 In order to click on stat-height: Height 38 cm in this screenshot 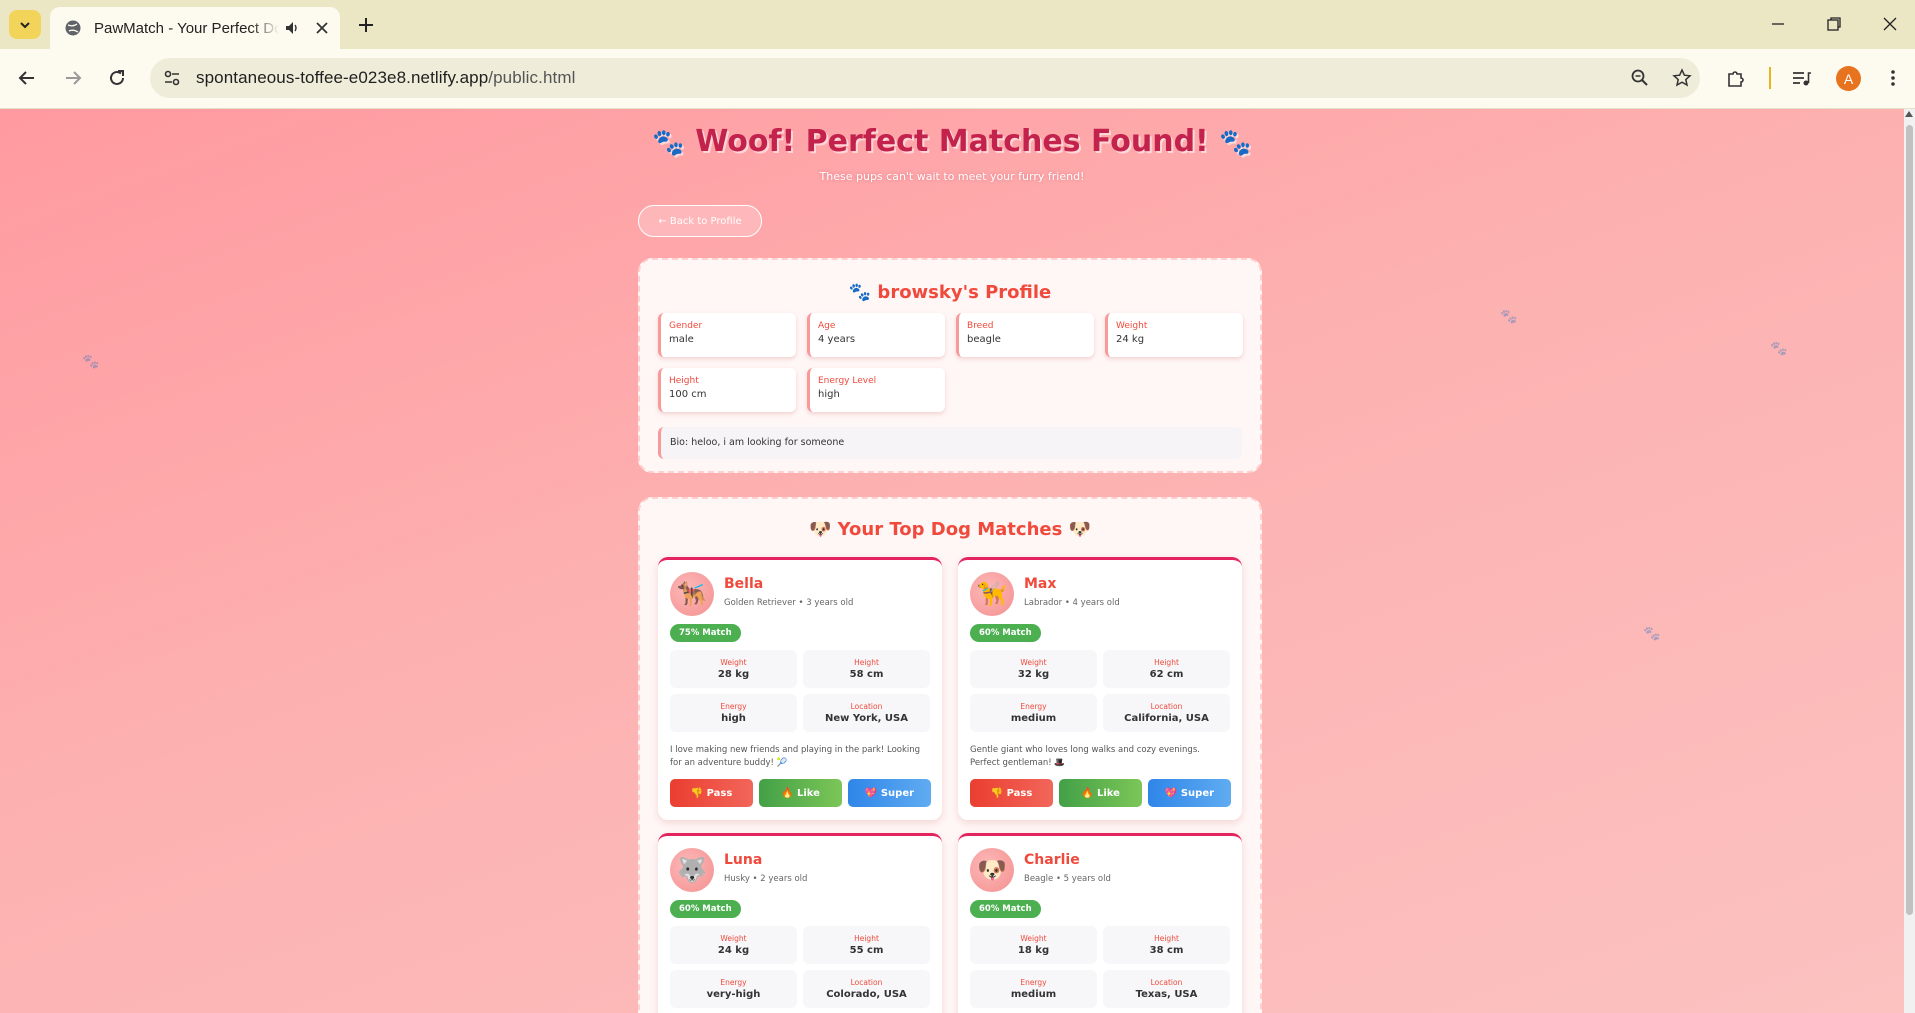, I will do `click(1166, 945)`.